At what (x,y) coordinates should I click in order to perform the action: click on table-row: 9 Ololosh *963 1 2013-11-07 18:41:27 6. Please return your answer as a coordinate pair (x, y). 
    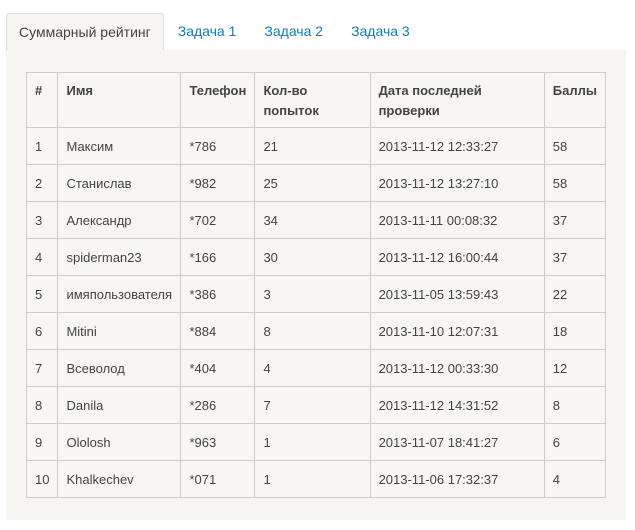
    Looking at the image, I should click on (316, 442).